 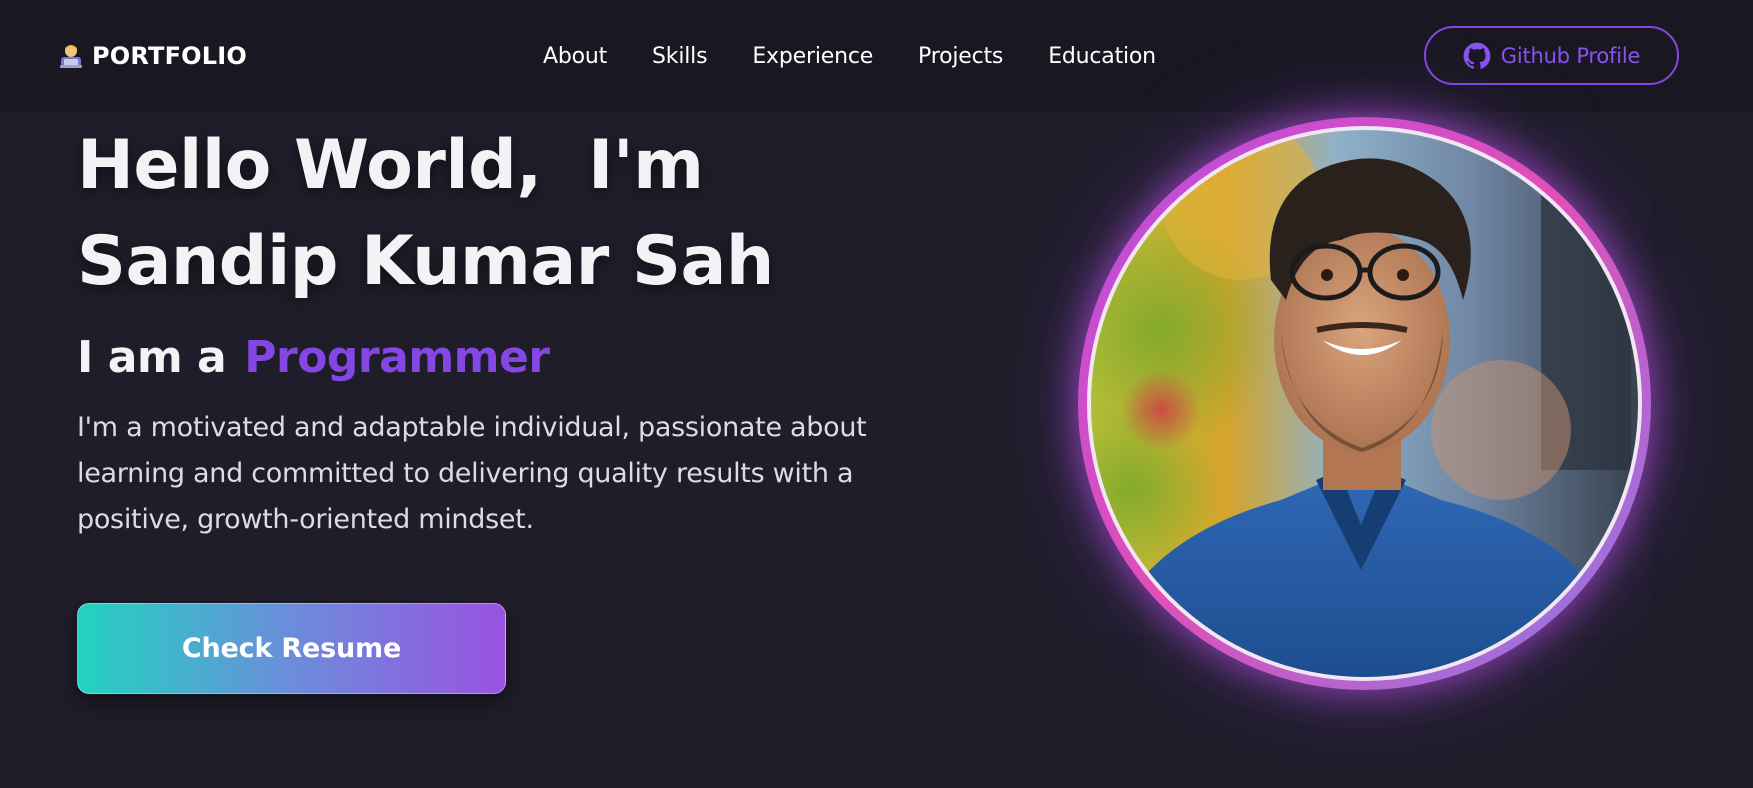 What do you see at coordinates (1477, 55) in the screenshot?
I see `github-icon` at bounding box center [1477, 55].